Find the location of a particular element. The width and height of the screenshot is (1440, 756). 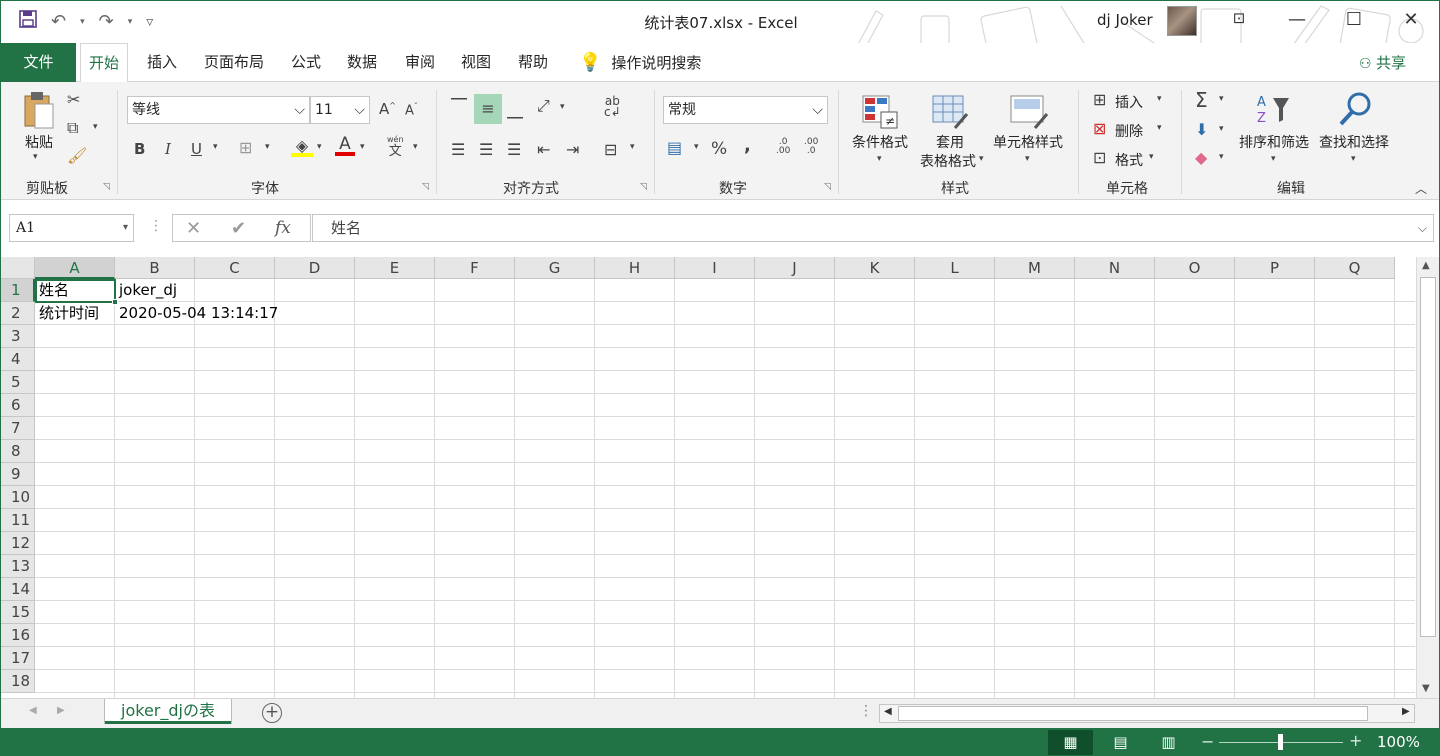

find-select-icon is located at coordinates (1355, 111).